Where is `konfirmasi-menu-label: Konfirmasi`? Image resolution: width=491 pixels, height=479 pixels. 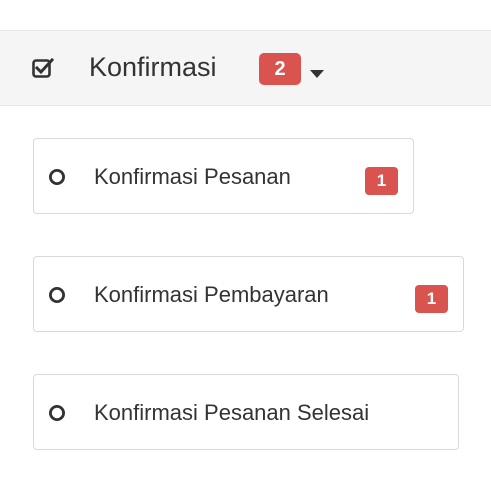
konfirmasi-menu-label: Konfirmasi is located at coordinates (153, 67).